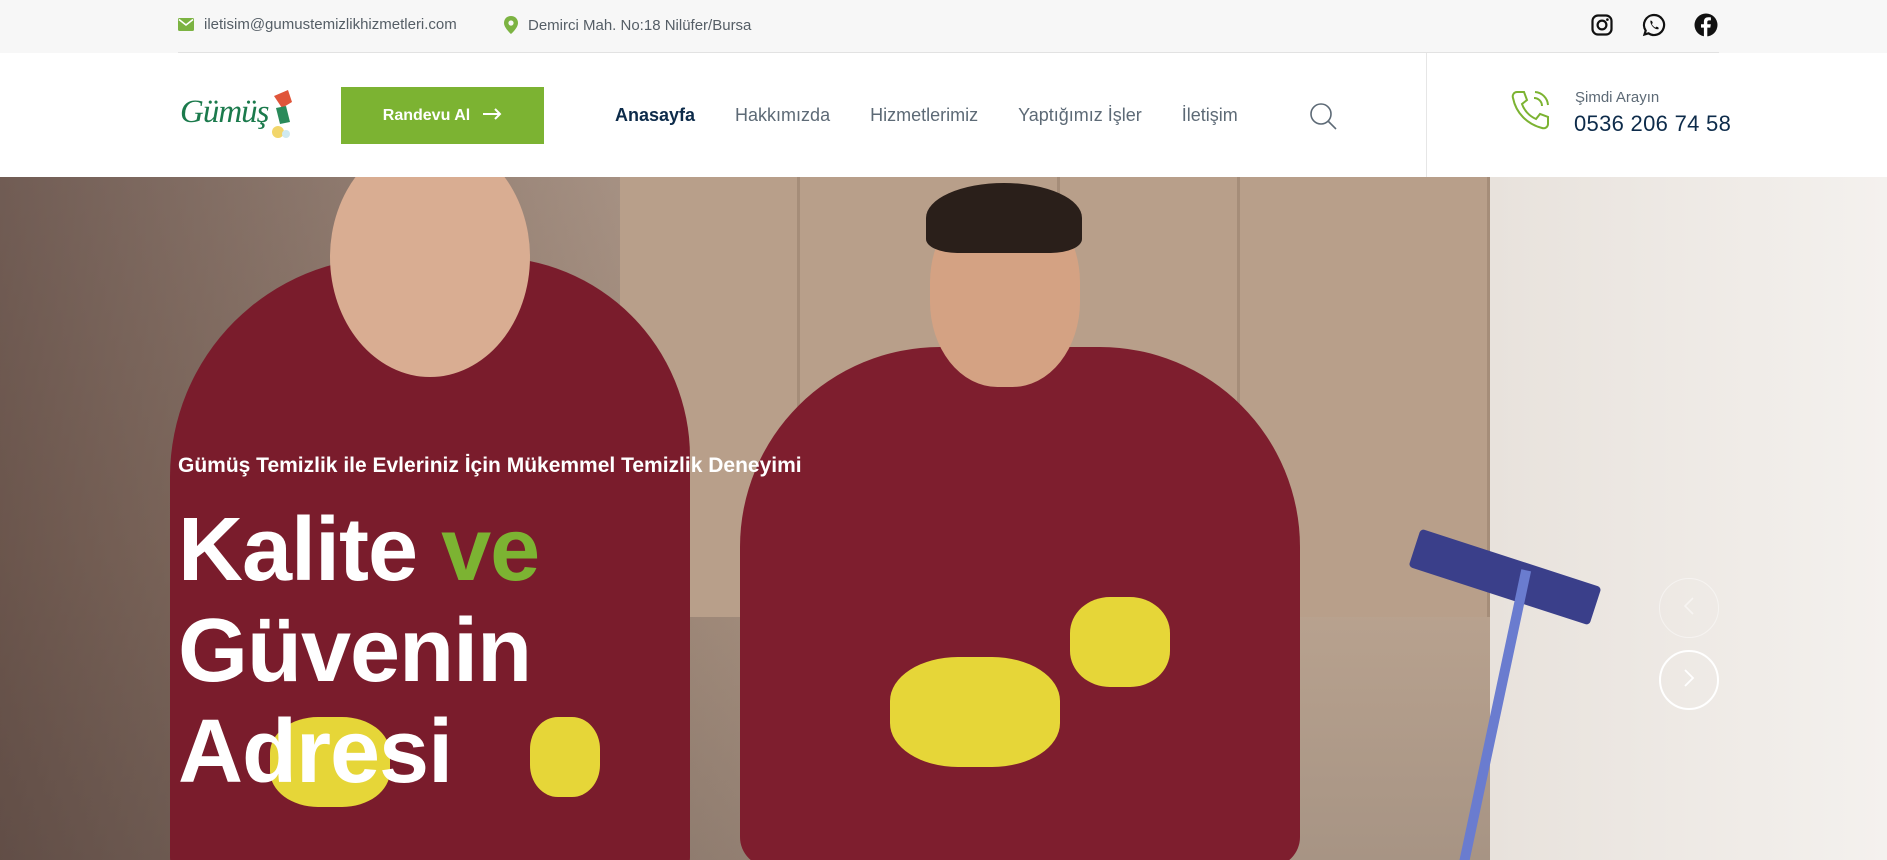 The width and height of the screenshot is (1887, 860). I want to click on social-links, so click(1654, 25).